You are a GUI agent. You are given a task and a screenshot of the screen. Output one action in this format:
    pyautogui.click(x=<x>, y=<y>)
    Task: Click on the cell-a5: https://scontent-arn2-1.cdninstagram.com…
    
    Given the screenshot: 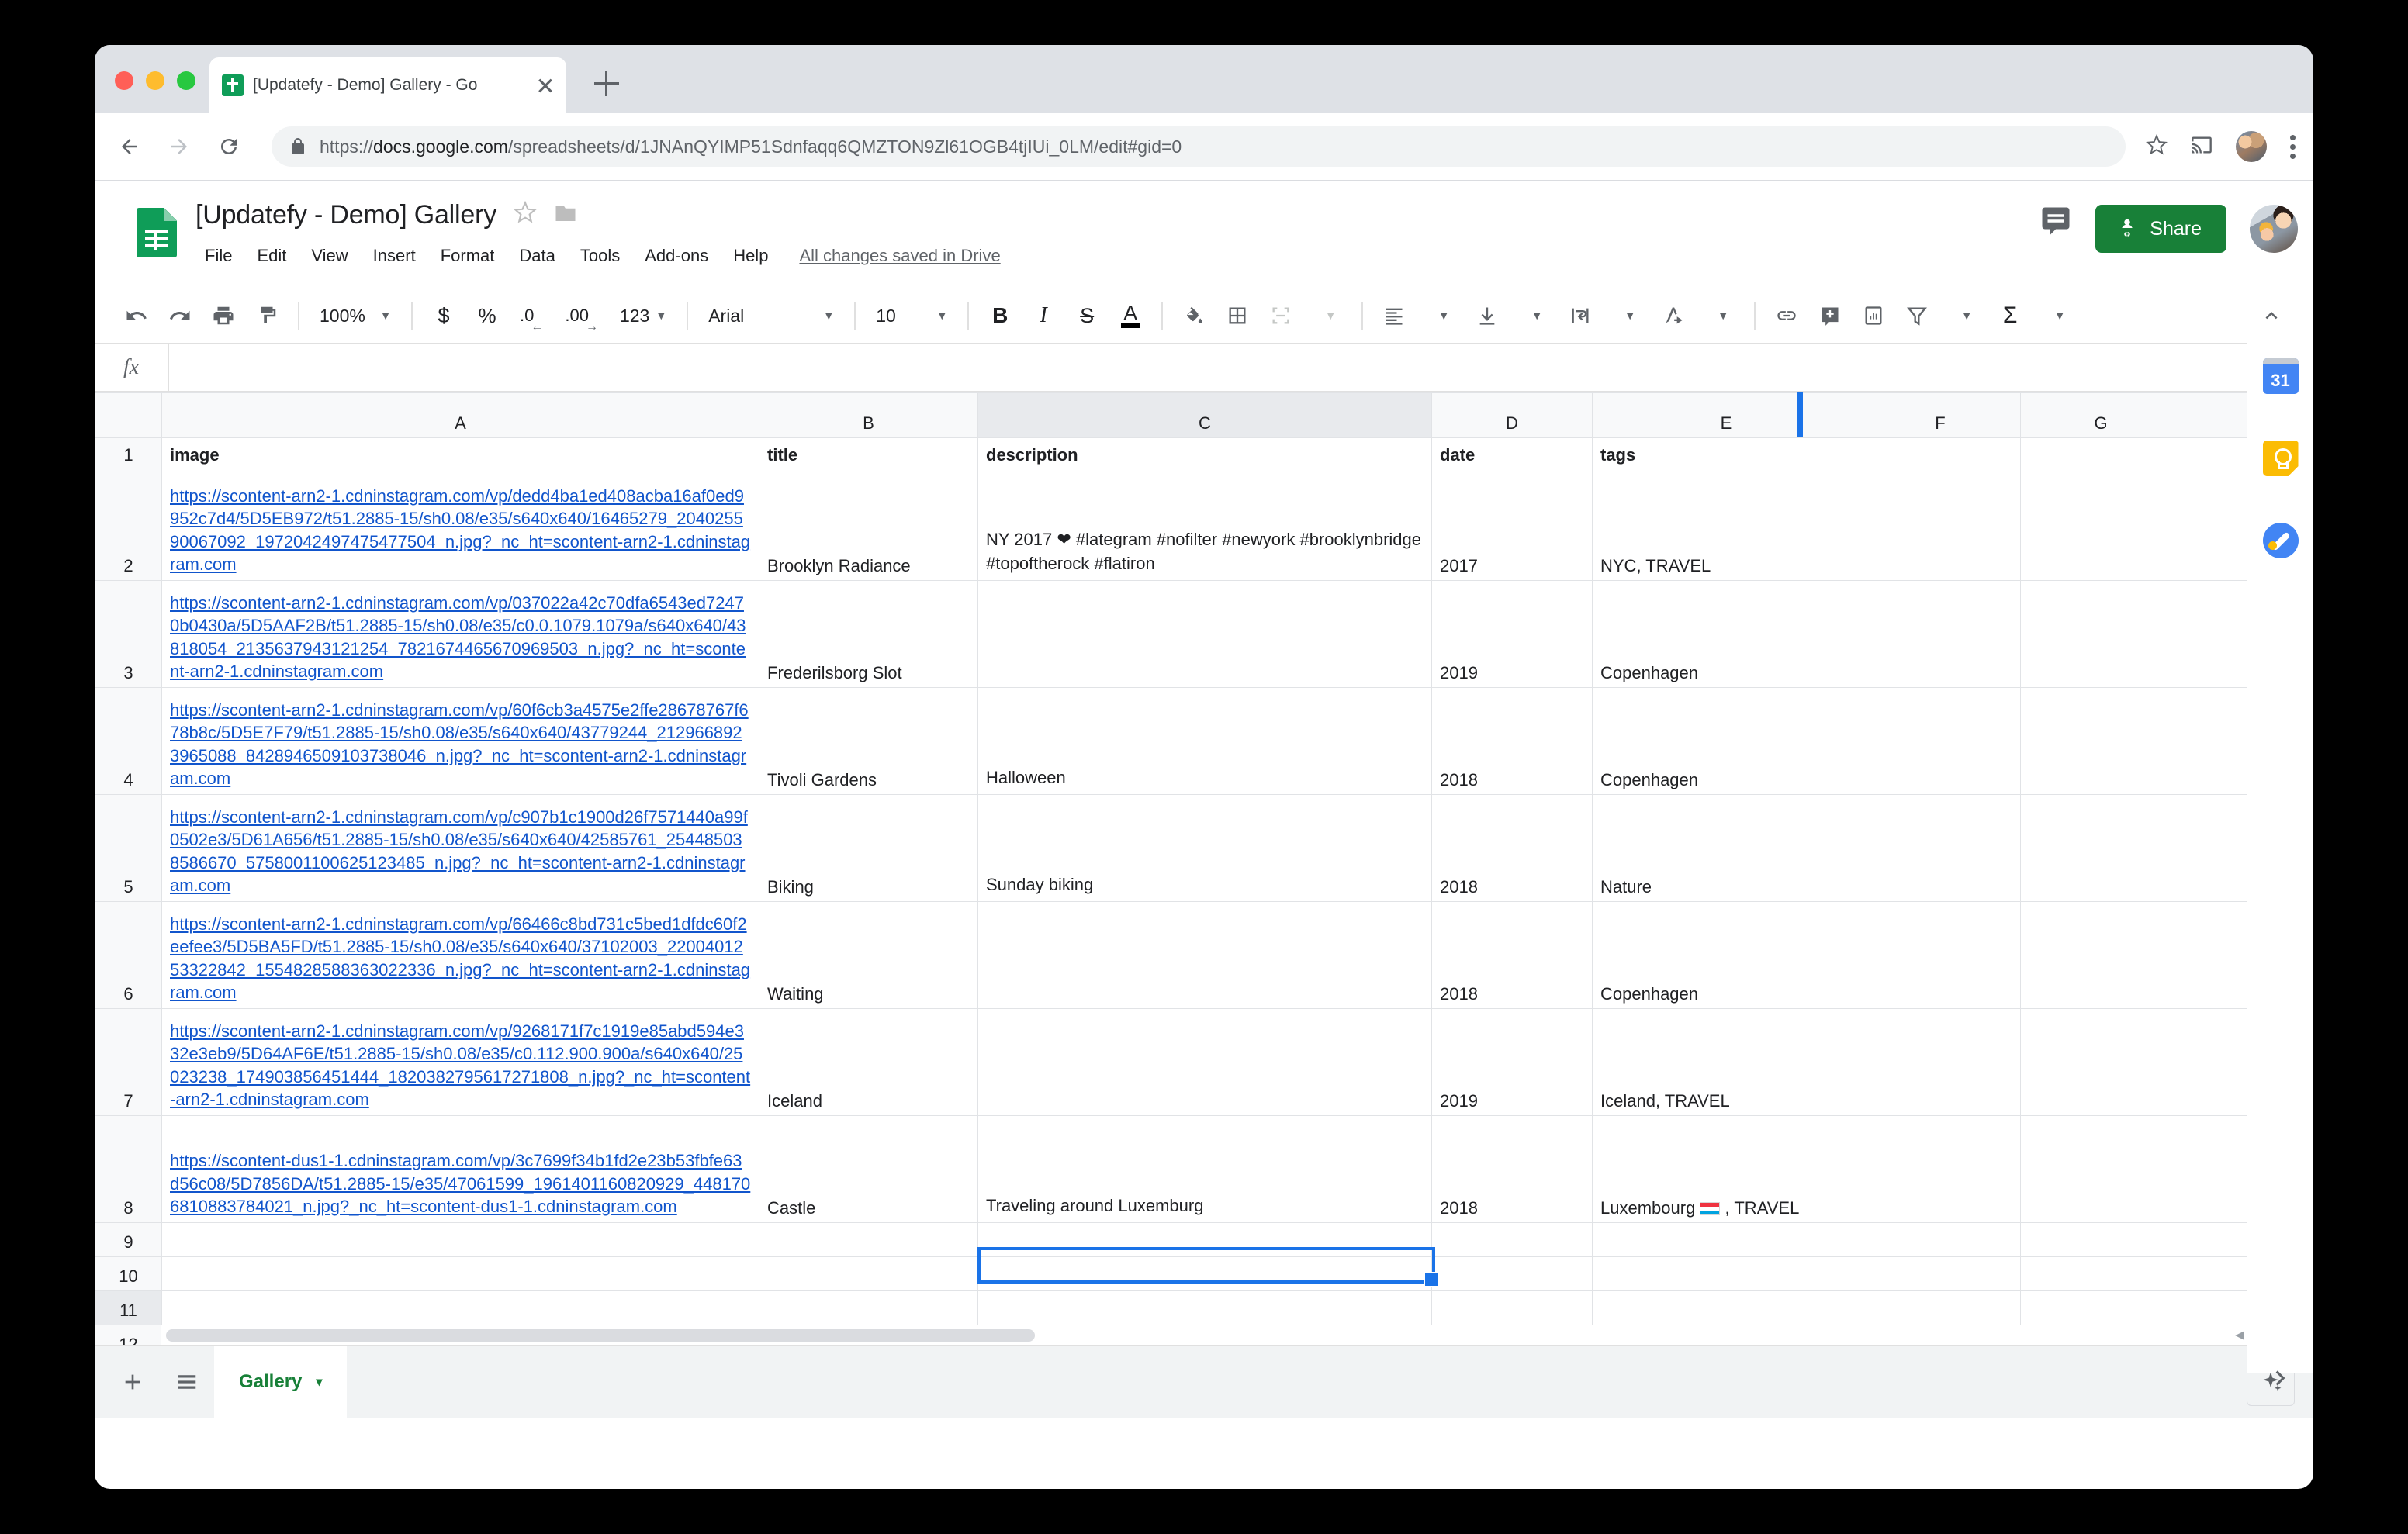 What is the action you would take?
    pyautogui.click(x=460, y=848)
    